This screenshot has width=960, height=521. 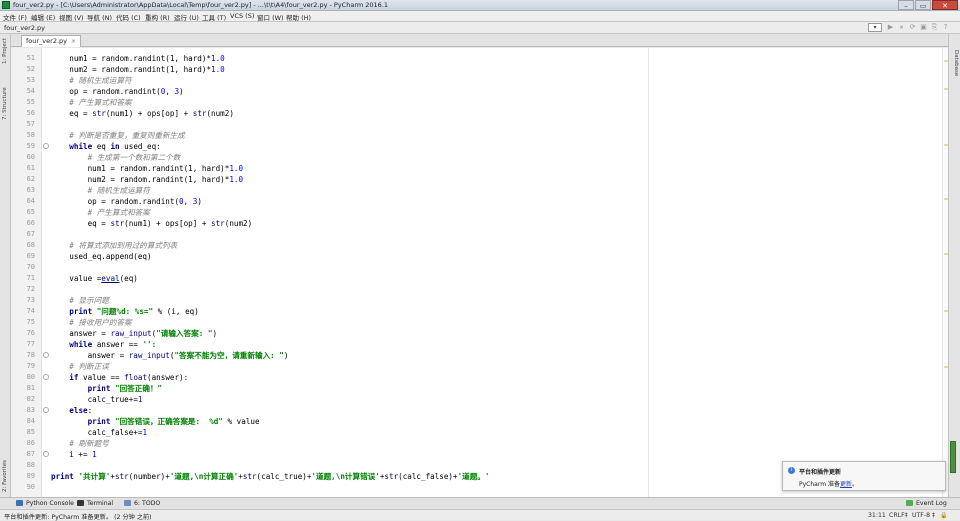 What do you see at coordinates (923, 515) in the screenshot?
I see `file-encoding: UTF-8 ‡` at bounding box center [923, 515].